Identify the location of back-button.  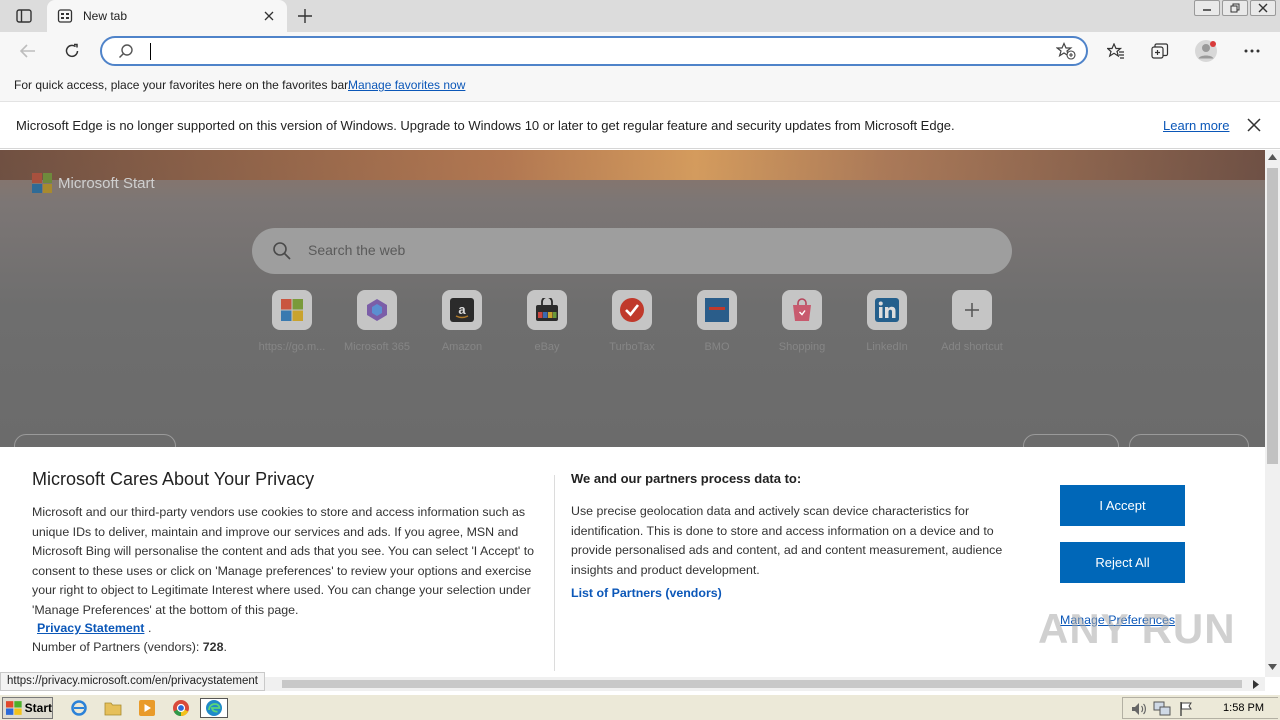
(28, 51).